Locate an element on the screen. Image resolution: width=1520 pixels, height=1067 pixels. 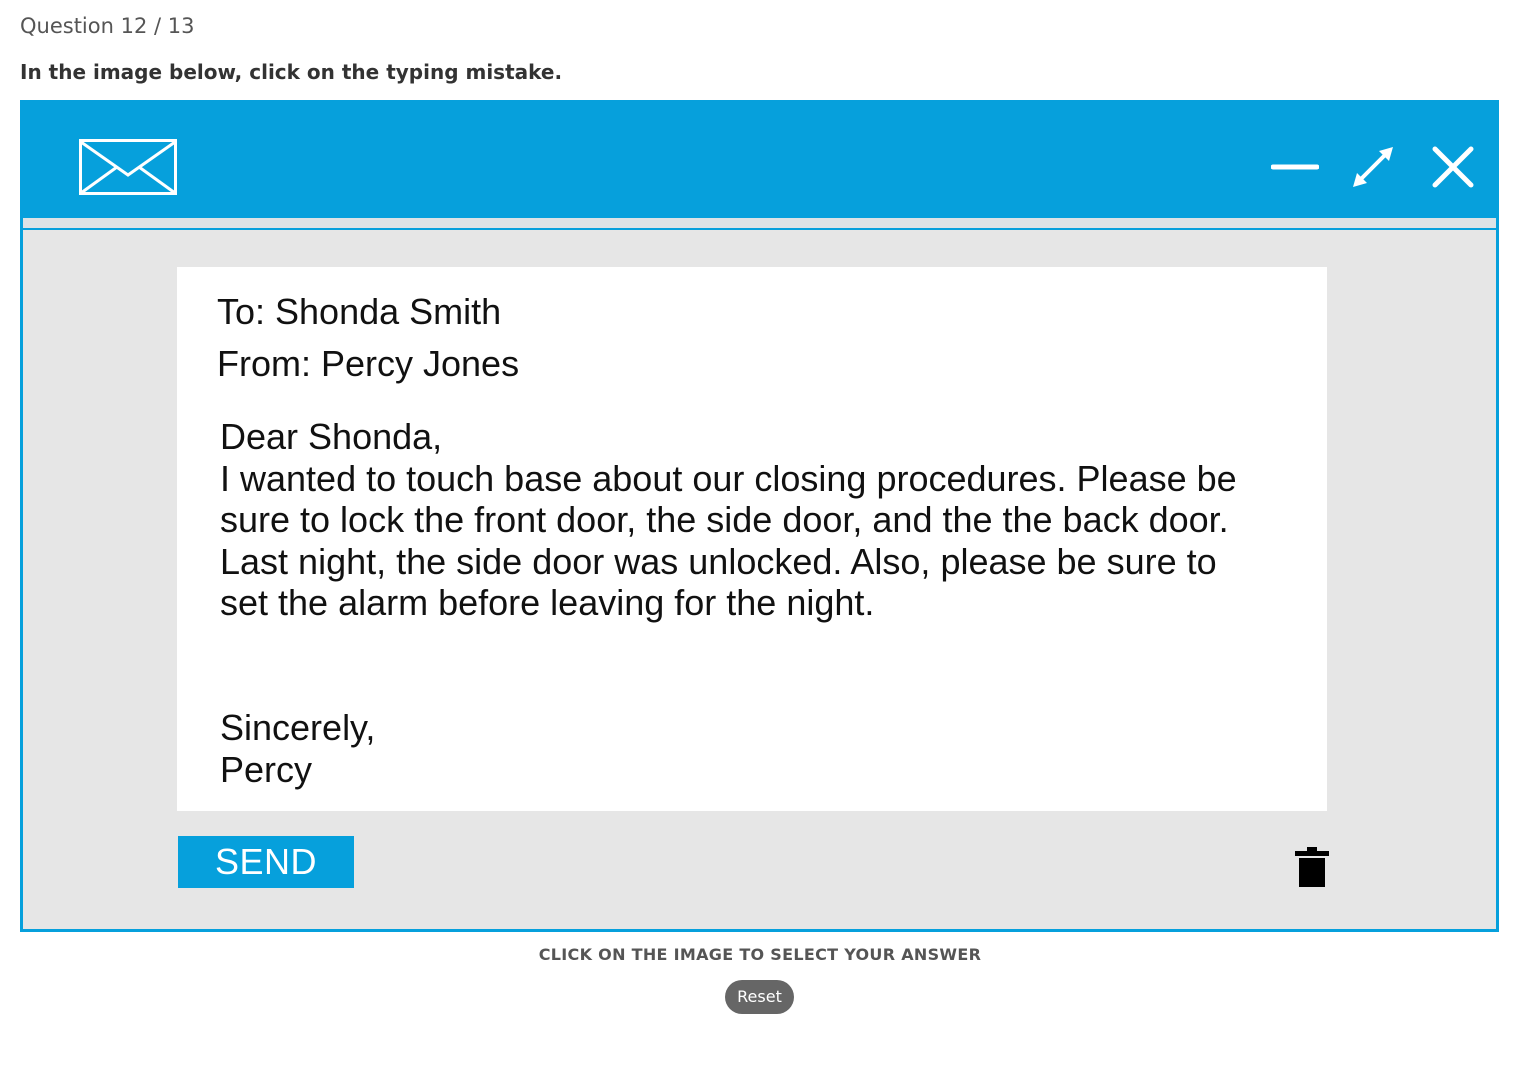
close-icon is located at coordinates (1453, 167).